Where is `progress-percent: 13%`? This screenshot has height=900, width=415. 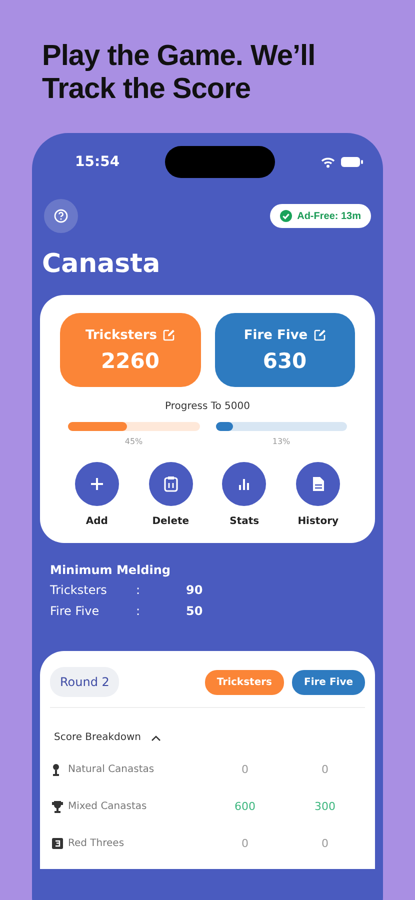 progress-percent: 13% is located at coordinates (281, 441).